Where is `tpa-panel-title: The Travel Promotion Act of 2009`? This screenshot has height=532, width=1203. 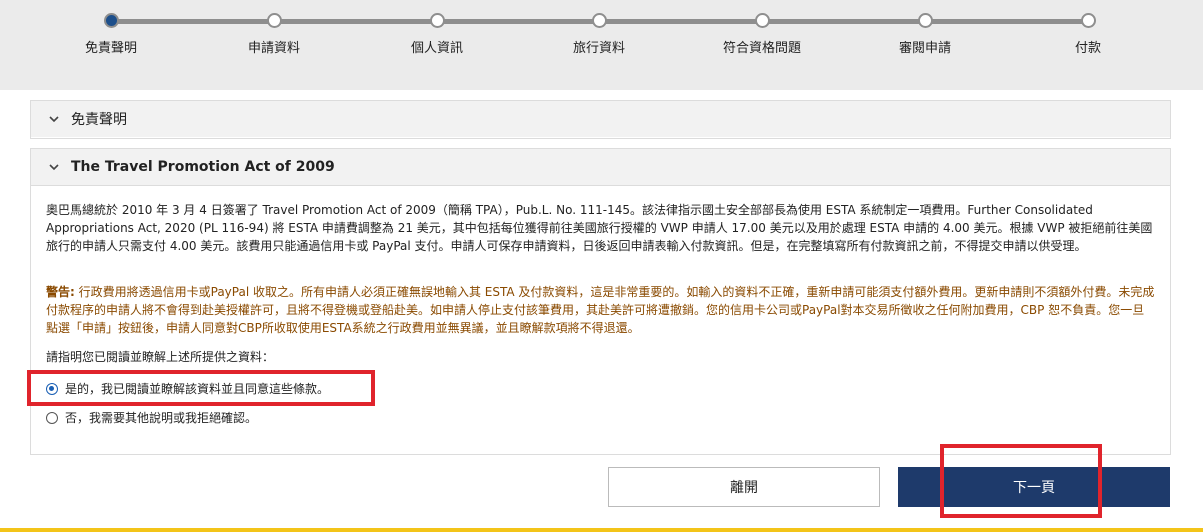 tpa-panel-title: The Travel Promotion Act of 2009 is located at coordinates (203, 167).